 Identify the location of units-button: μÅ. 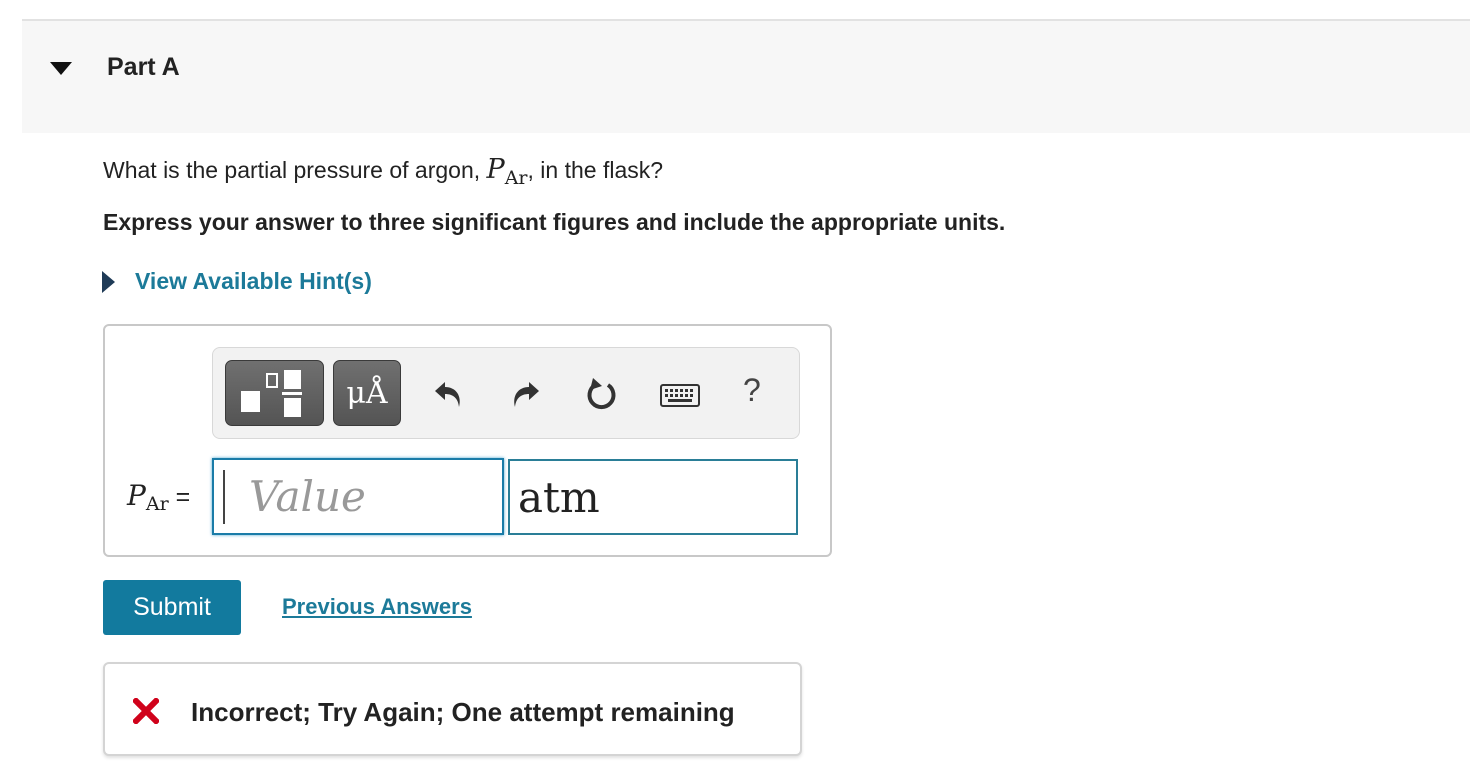
(367, 393).